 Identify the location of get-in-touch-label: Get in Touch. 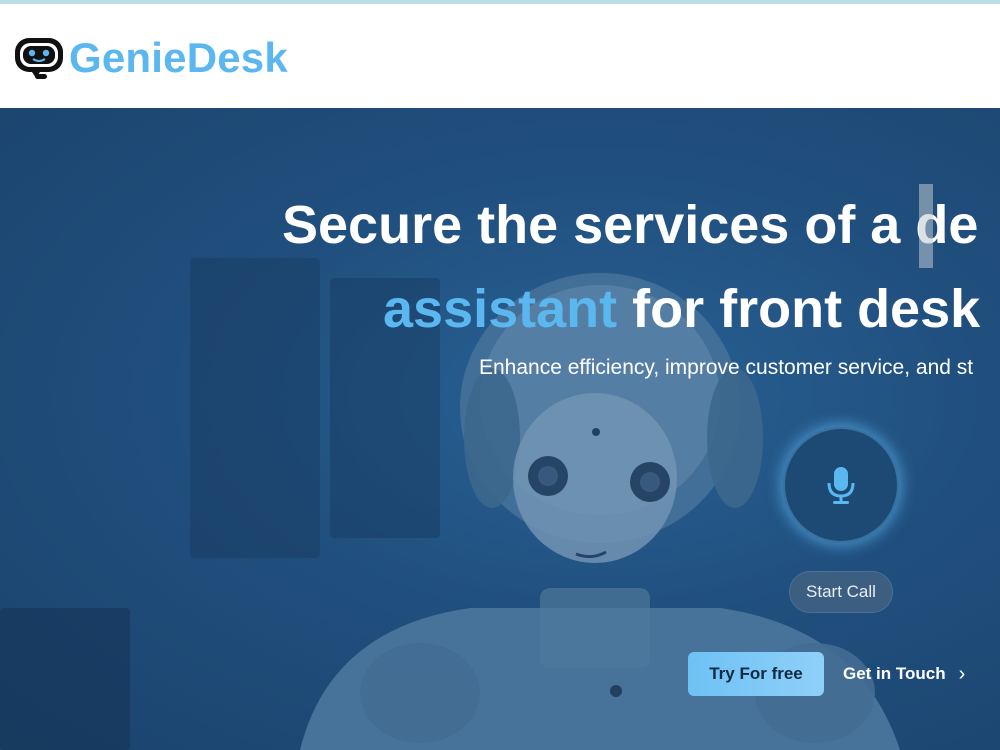
(894, 673).